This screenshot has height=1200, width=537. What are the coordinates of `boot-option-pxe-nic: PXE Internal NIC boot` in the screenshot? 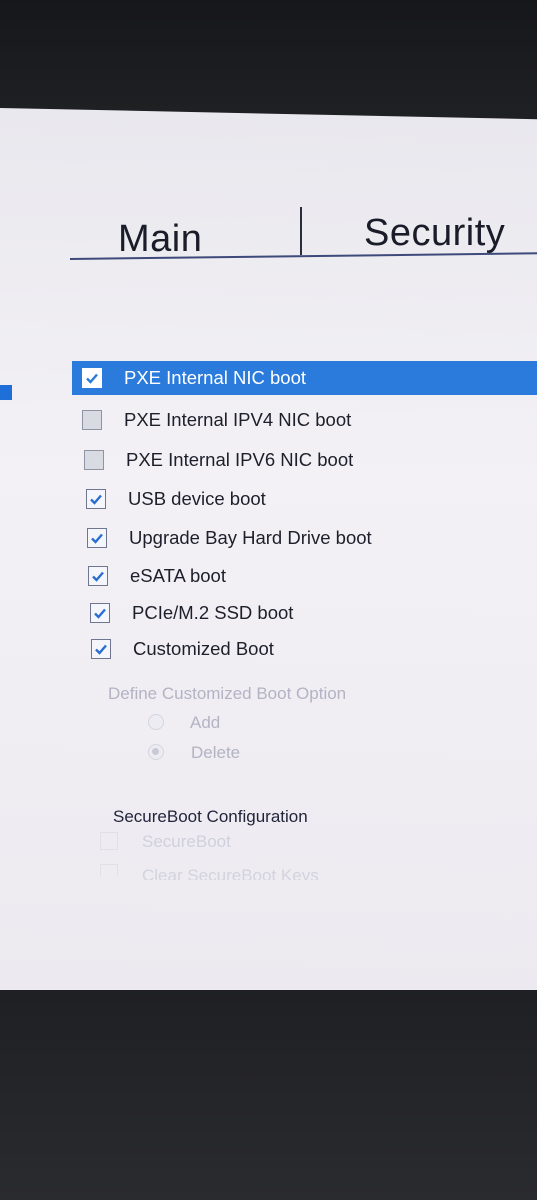 It's located at (304, 378).